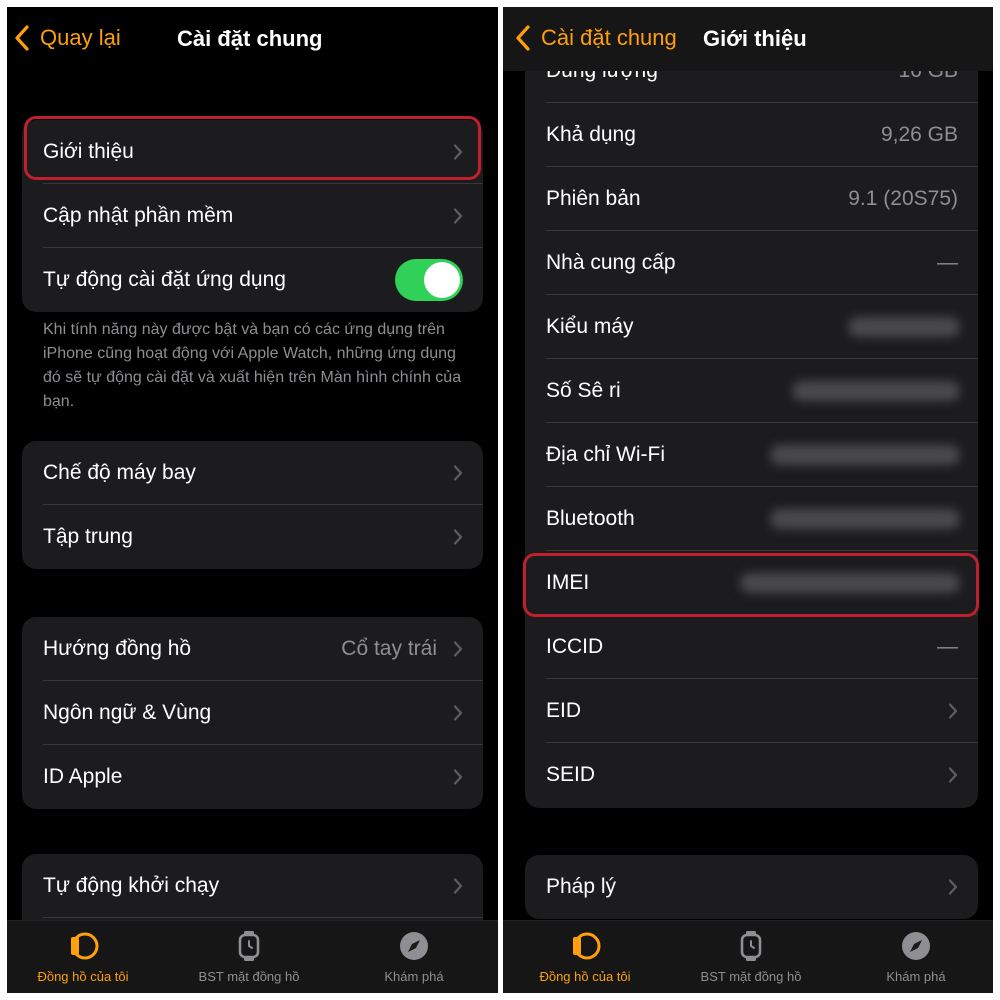  I want to click on row-watch-orientation: Hướng đồng hồ Cổ tay trái, so click(252, 649).